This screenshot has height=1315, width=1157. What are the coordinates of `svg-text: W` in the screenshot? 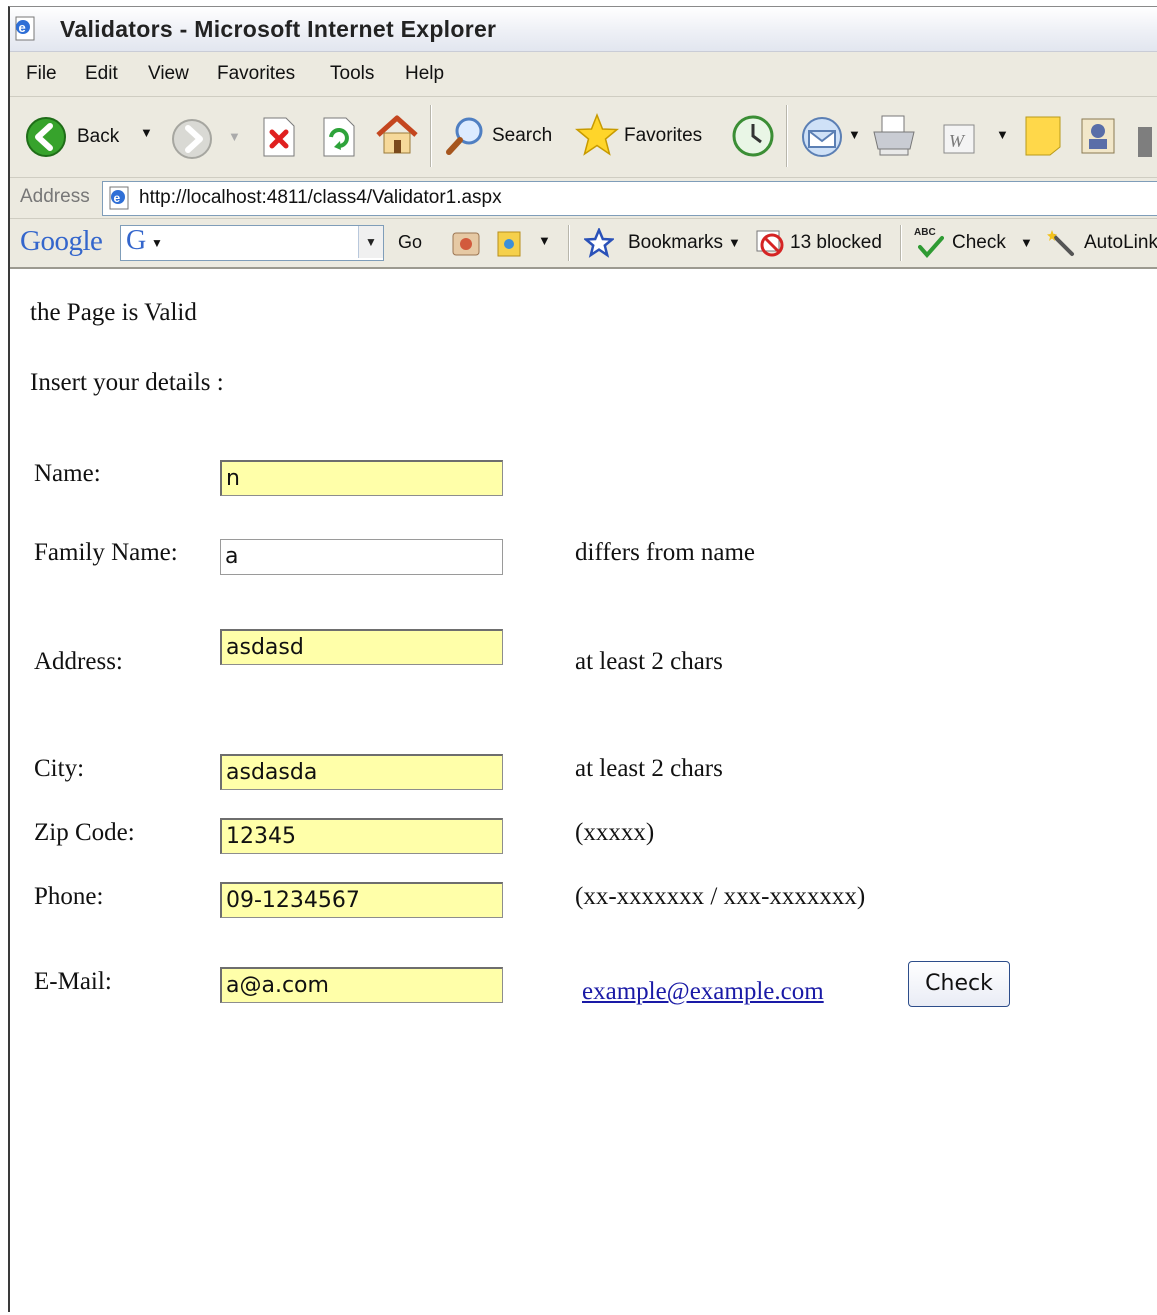 It's located at (957, 141).